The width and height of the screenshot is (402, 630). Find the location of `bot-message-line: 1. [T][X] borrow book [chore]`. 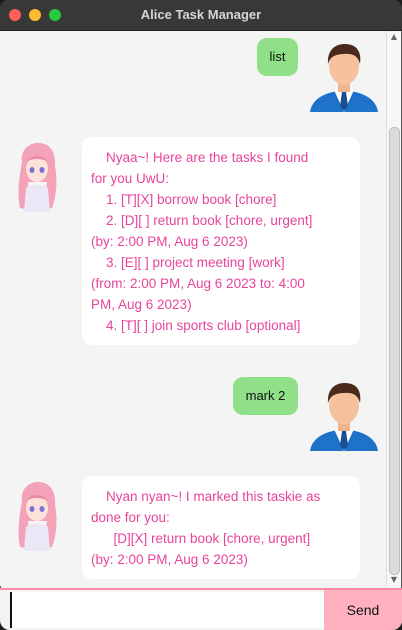

bot-message-line: 1. [T][X] borrow book [chore] is located at coordinates (184, 199).